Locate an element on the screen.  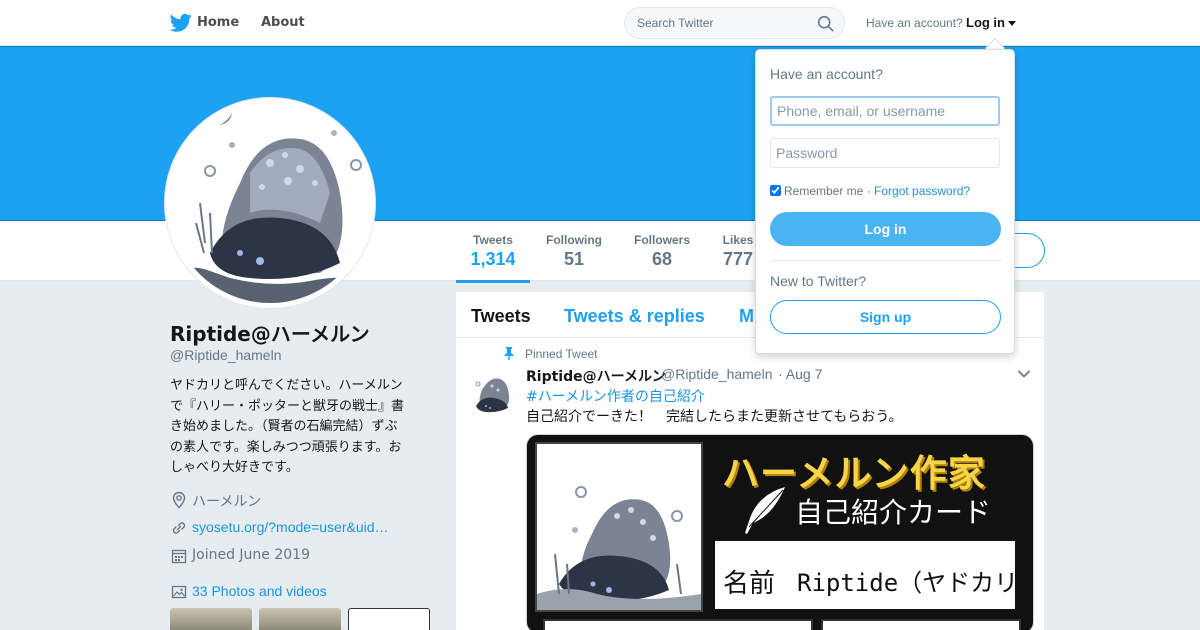
card-illustration is located at coordinates (619, 527).